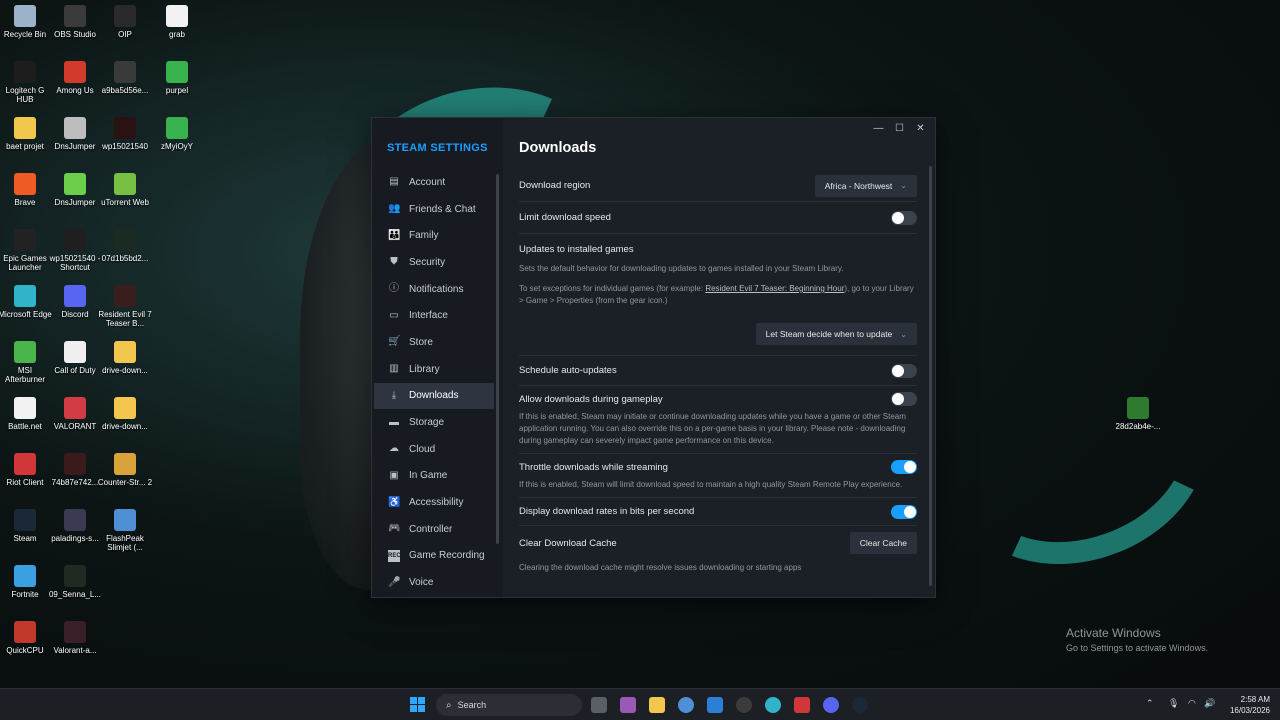 This screenshot has width=1280, height=720. I want to click on minimize-button: —, so click(878, 129).